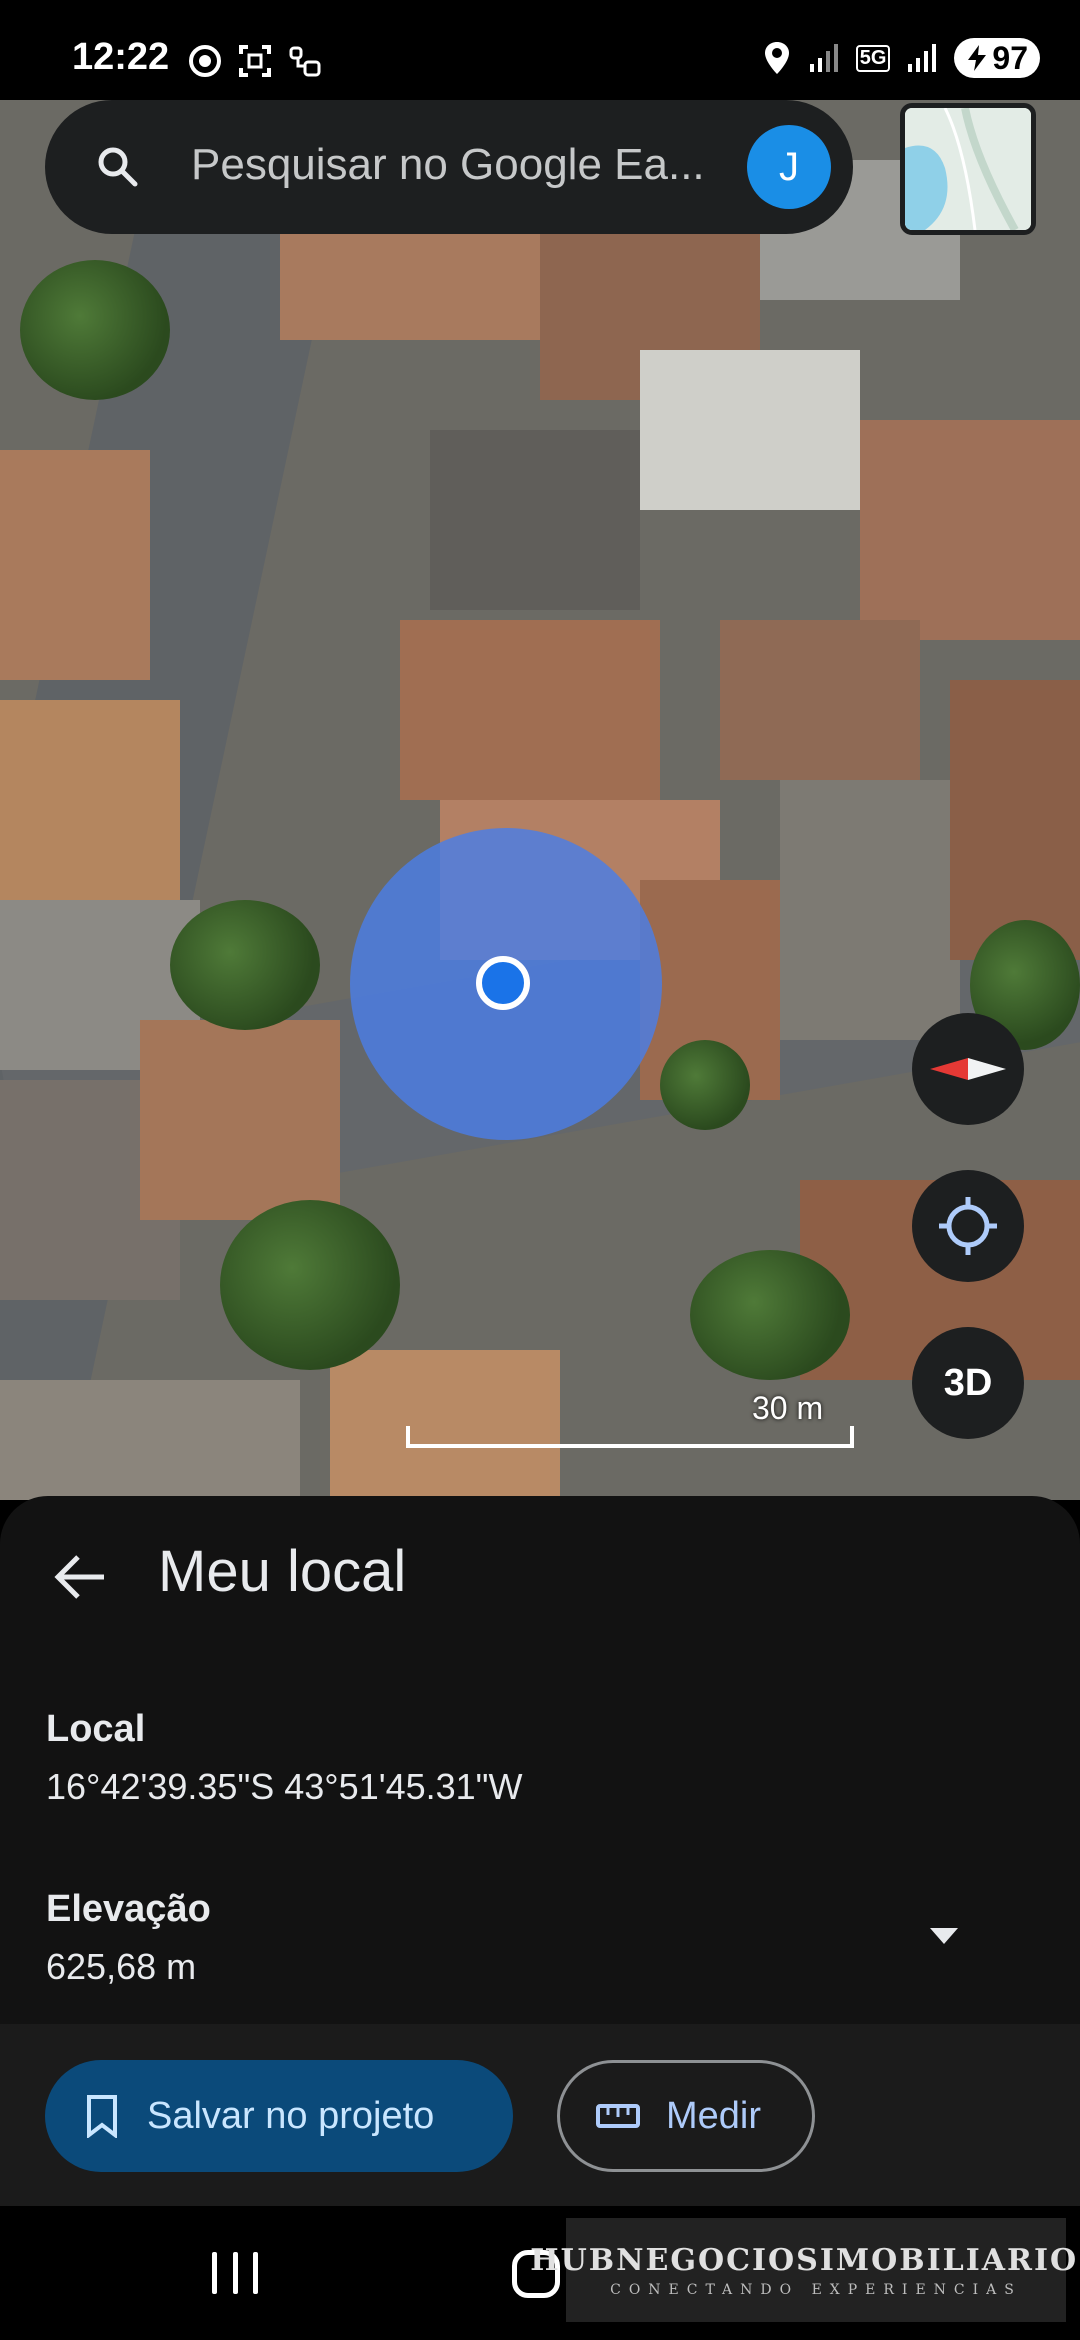  Describe the element at coordinates (96, 1729) in the screenshot. I see `location-label: Local` at that location.